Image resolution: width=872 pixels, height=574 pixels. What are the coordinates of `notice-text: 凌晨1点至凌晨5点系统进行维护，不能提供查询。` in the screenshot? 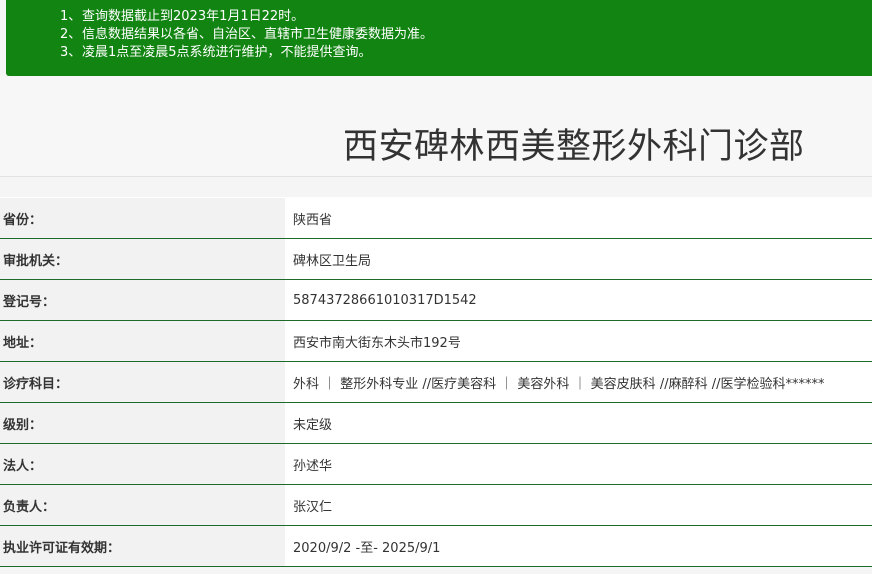 It's located at (227, 52).